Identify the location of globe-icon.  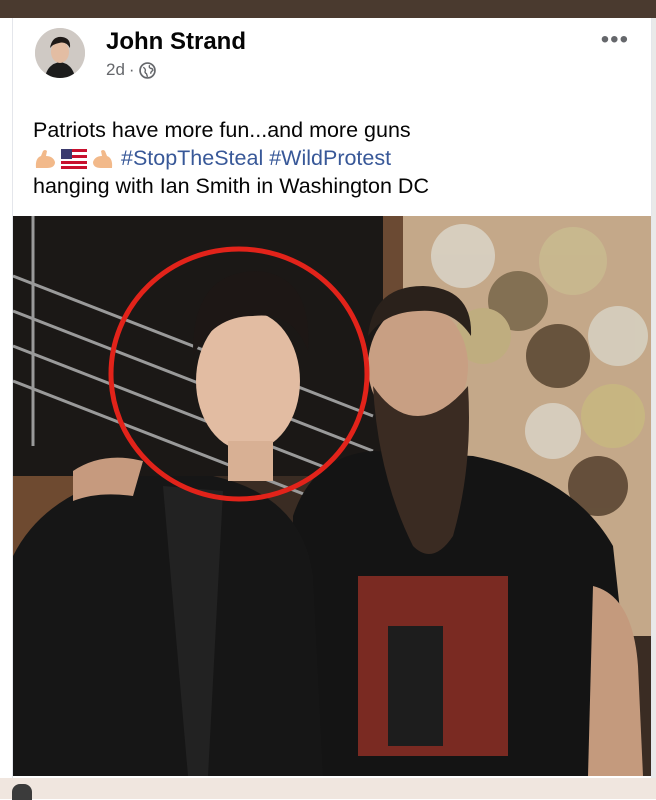
(147, 70).